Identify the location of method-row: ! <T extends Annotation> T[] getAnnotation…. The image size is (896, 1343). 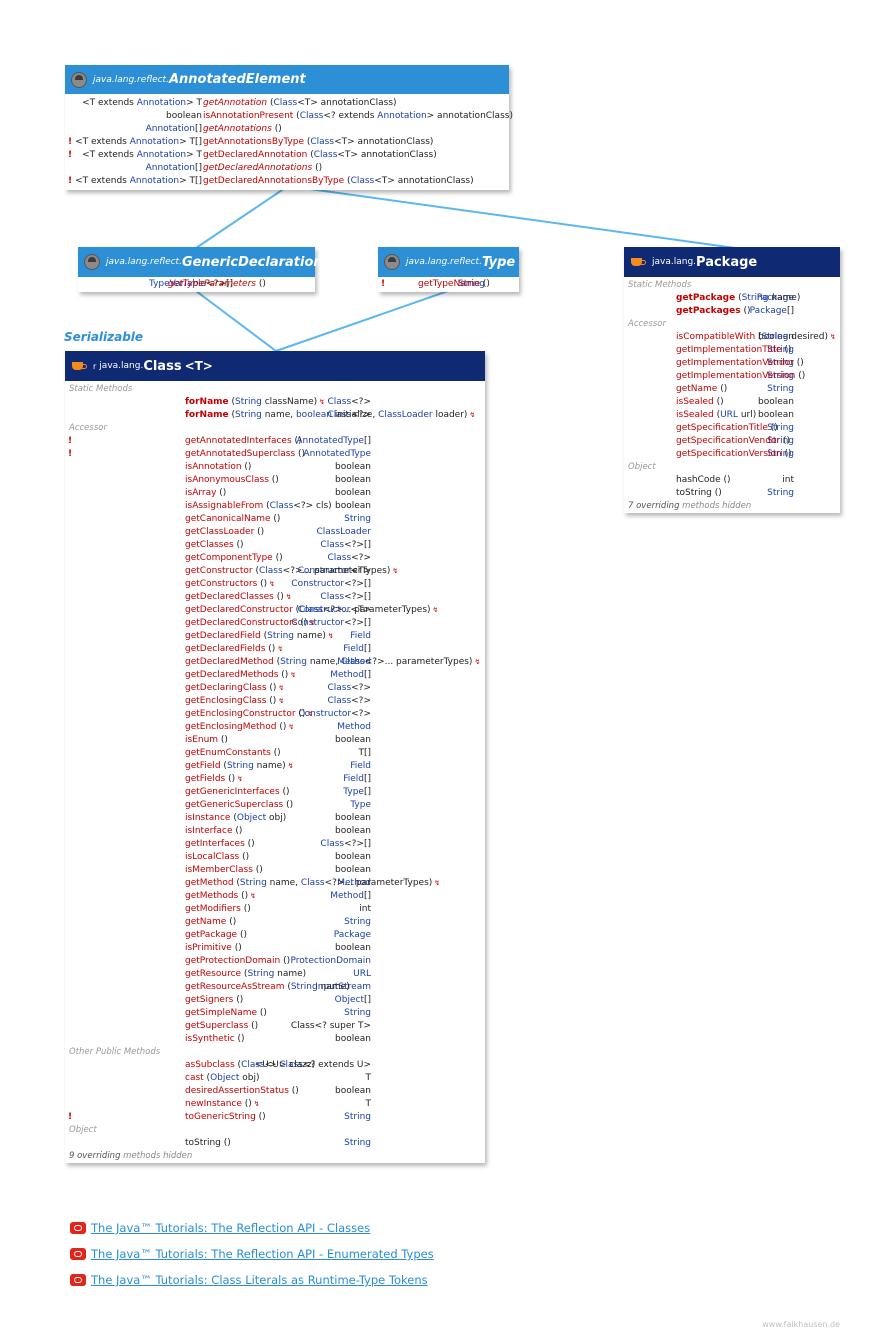
(287, 142).